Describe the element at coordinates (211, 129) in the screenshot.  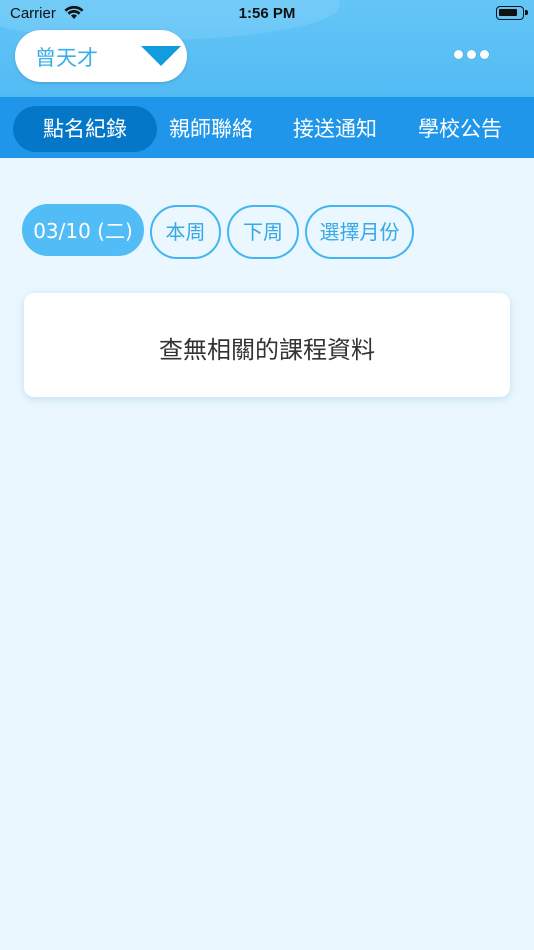
I see `tab-parent-teacher-contact: 親師聯絡` at that location.